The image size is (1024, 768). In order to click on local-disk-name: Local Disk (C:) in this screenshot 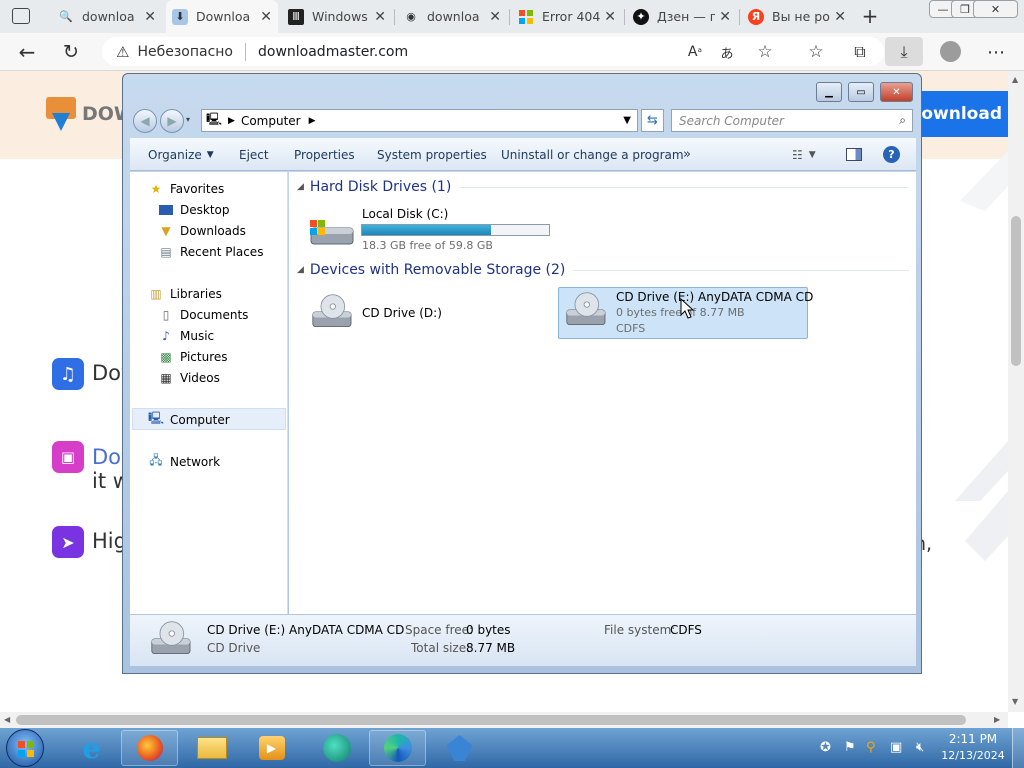, I will do `click(405, 214)`.